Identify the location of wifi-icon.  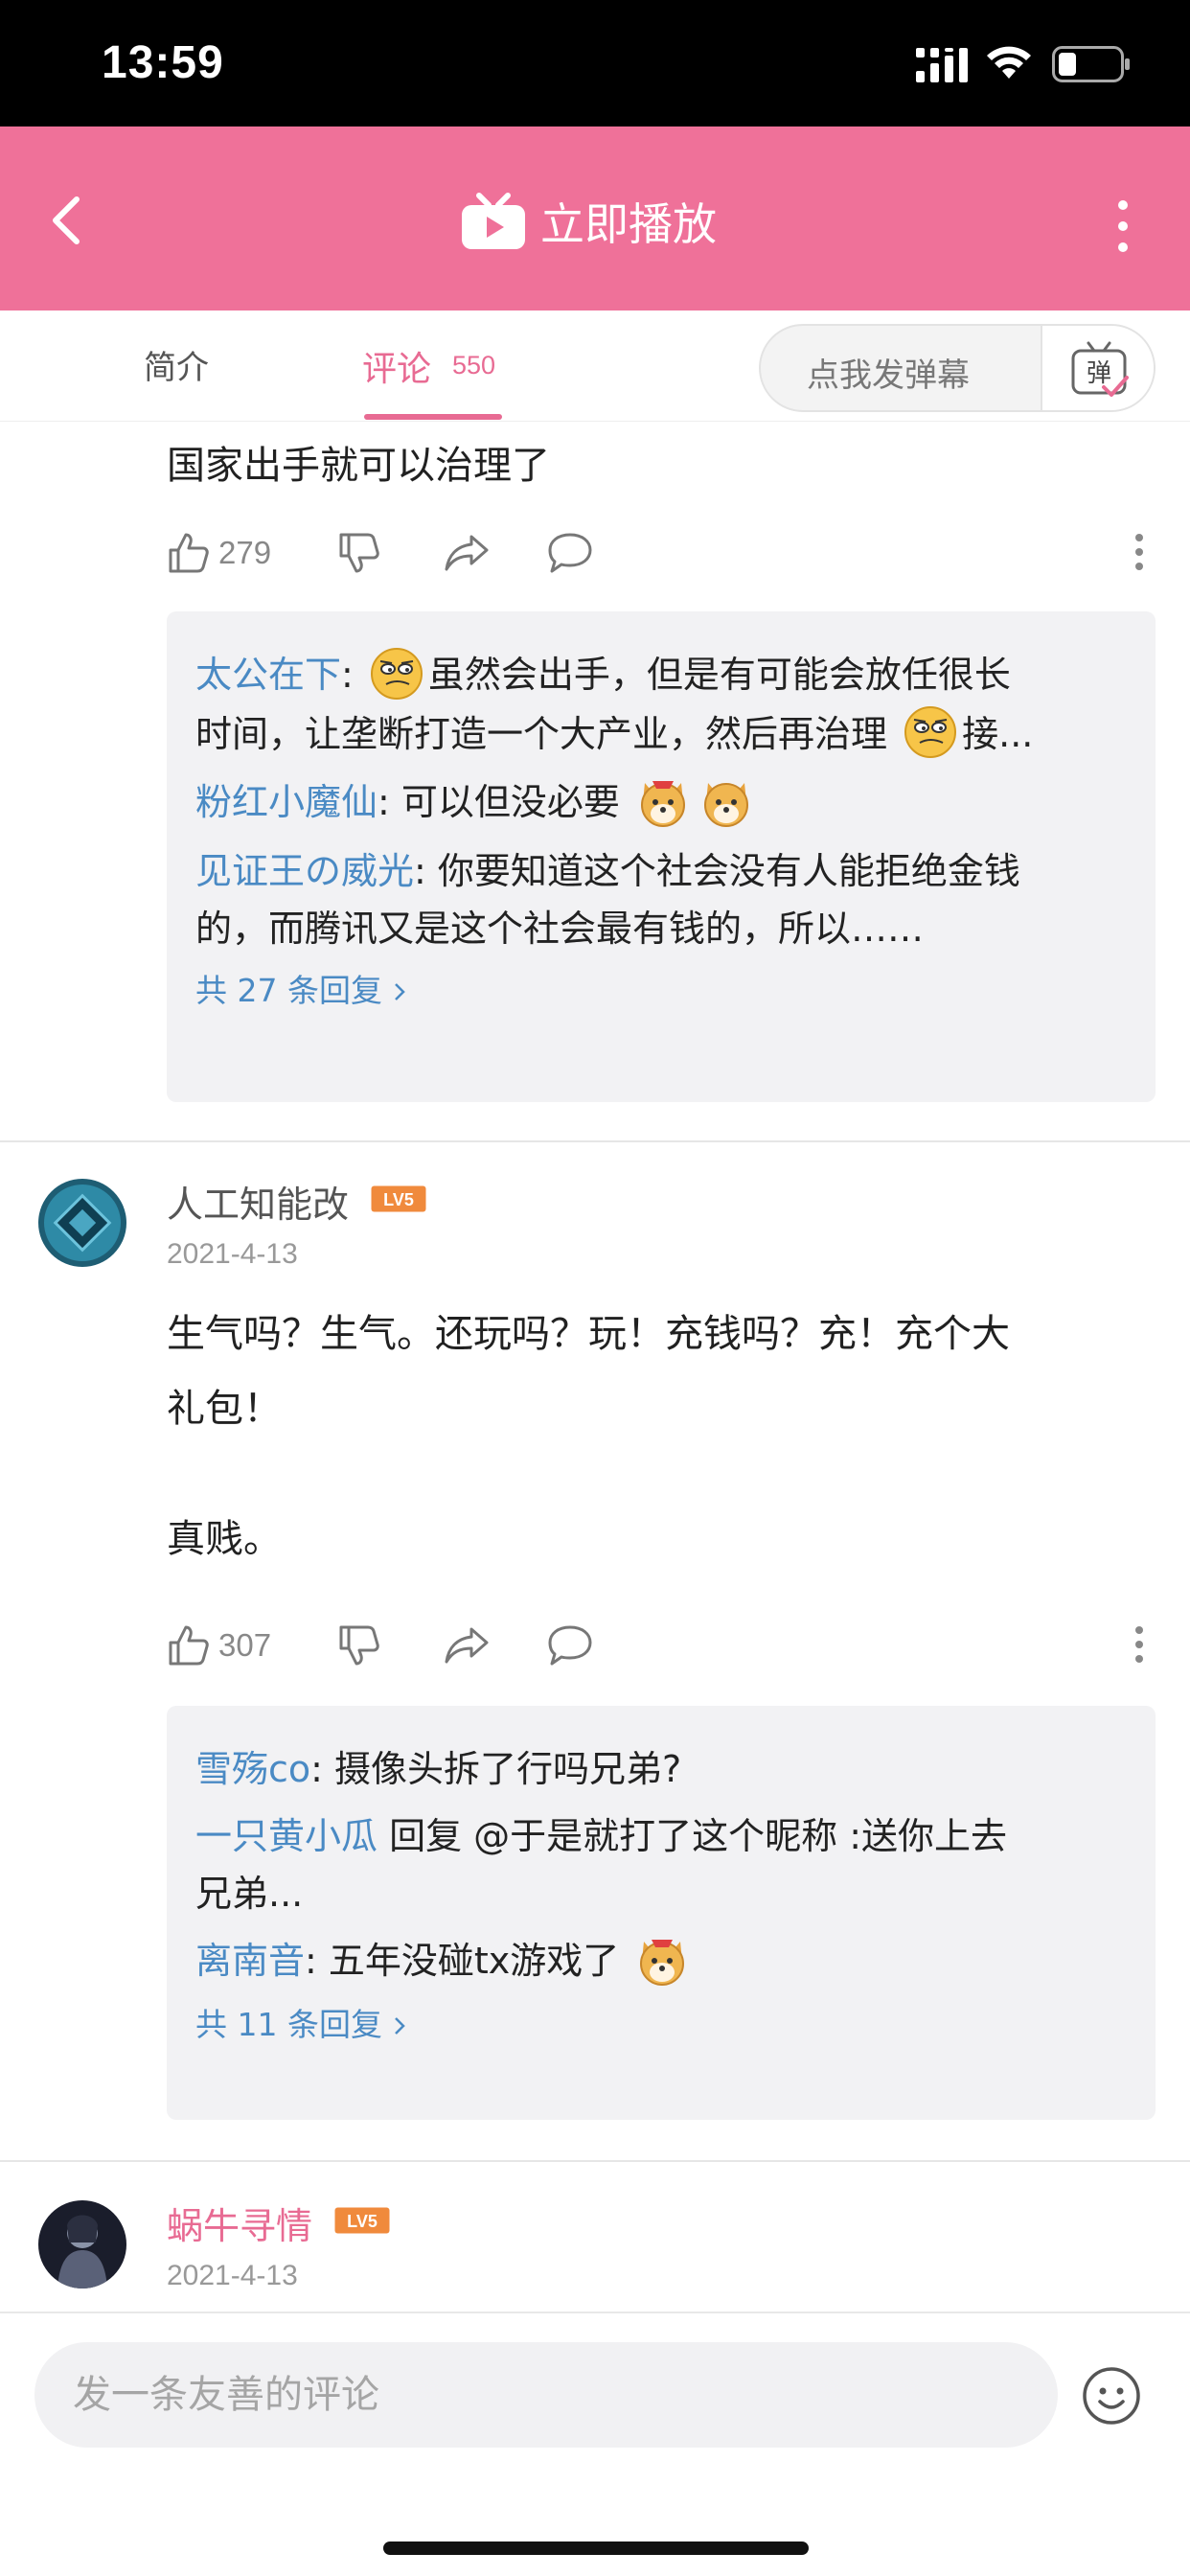
(1009, 63).